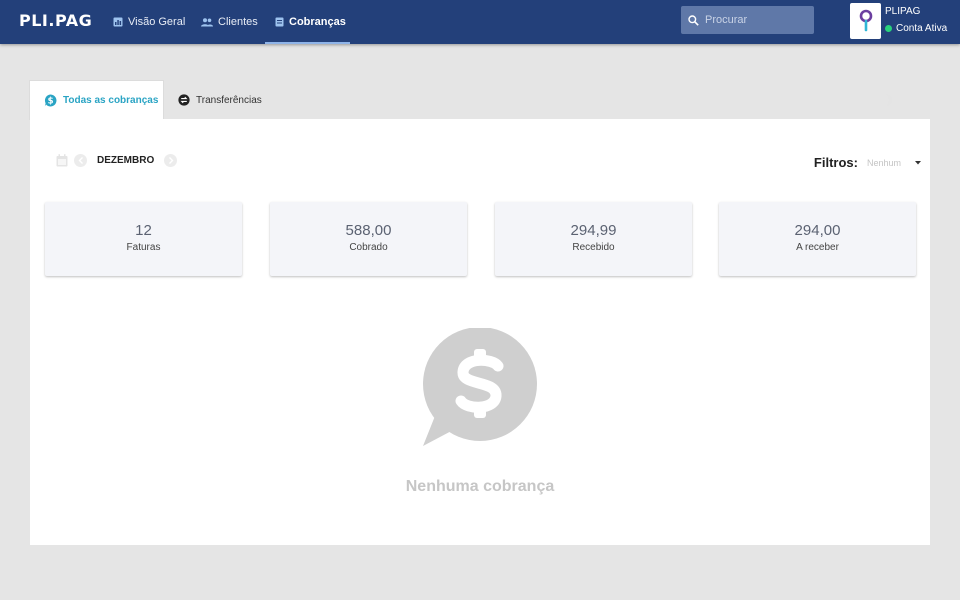 The width and height of the screenshot is (960, 600). Describe the element at coordinates (62, 160) in the screenshot. I see `calendar-icon` at that location.